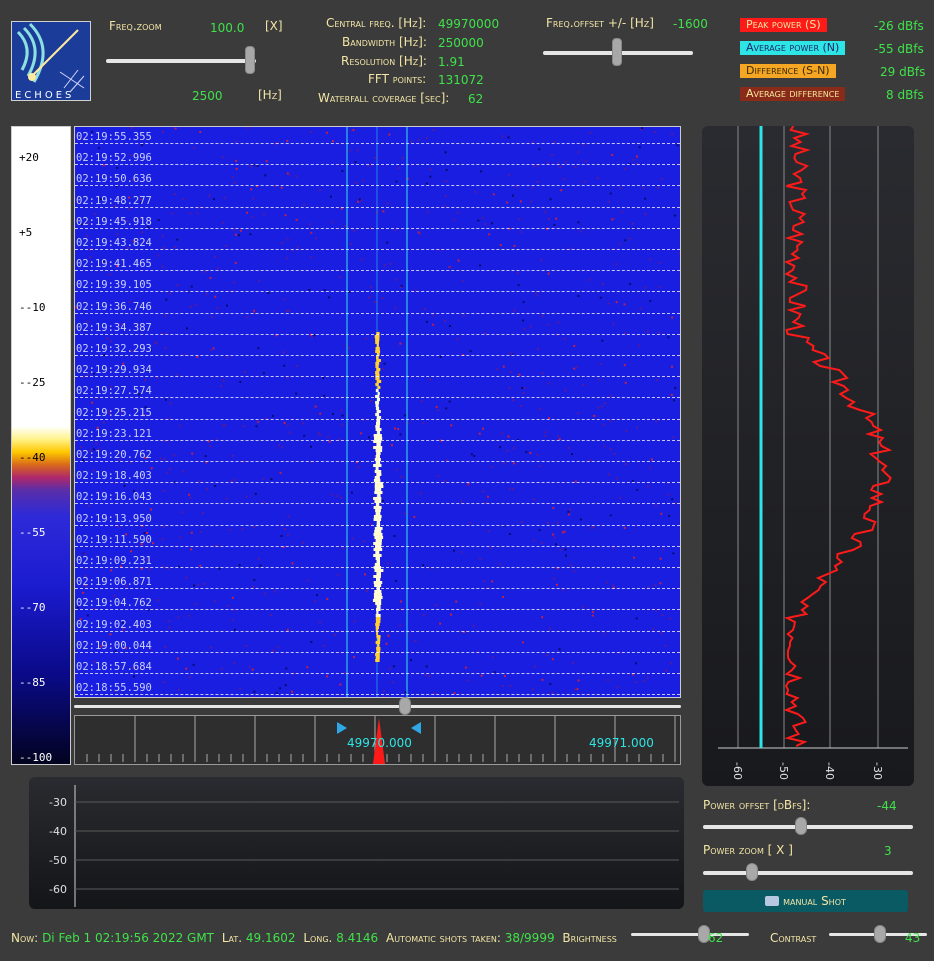 The image size is (934, 961). Describe the element at coordinates (793, 938) in the screenshot. I see `contrast-label: Contrast` at that location.